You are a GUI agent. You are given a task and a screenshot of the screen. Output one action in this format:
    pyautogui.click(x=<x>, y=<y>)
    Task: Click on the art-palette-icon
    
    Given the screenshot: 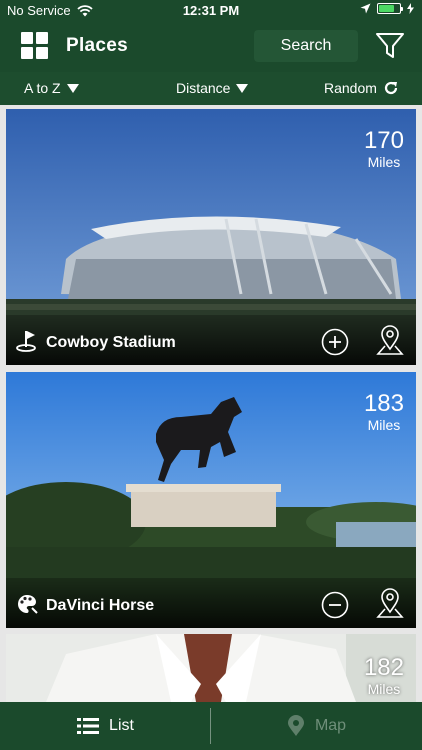 What is the action you would take?
    pyautogui.click(x=27, y=604)
    